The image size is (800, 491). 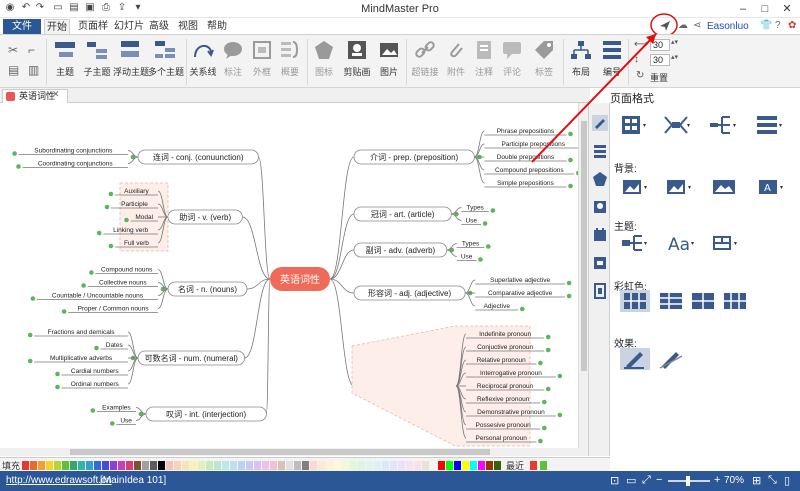 I want to click on horizontal-scrollbar, so click(x=294, y=452).